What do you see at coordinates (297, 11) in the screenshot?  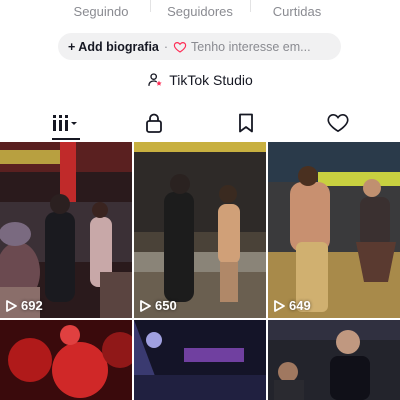 I see `likes-label: Curtidas` at bounding box center [297, 11].